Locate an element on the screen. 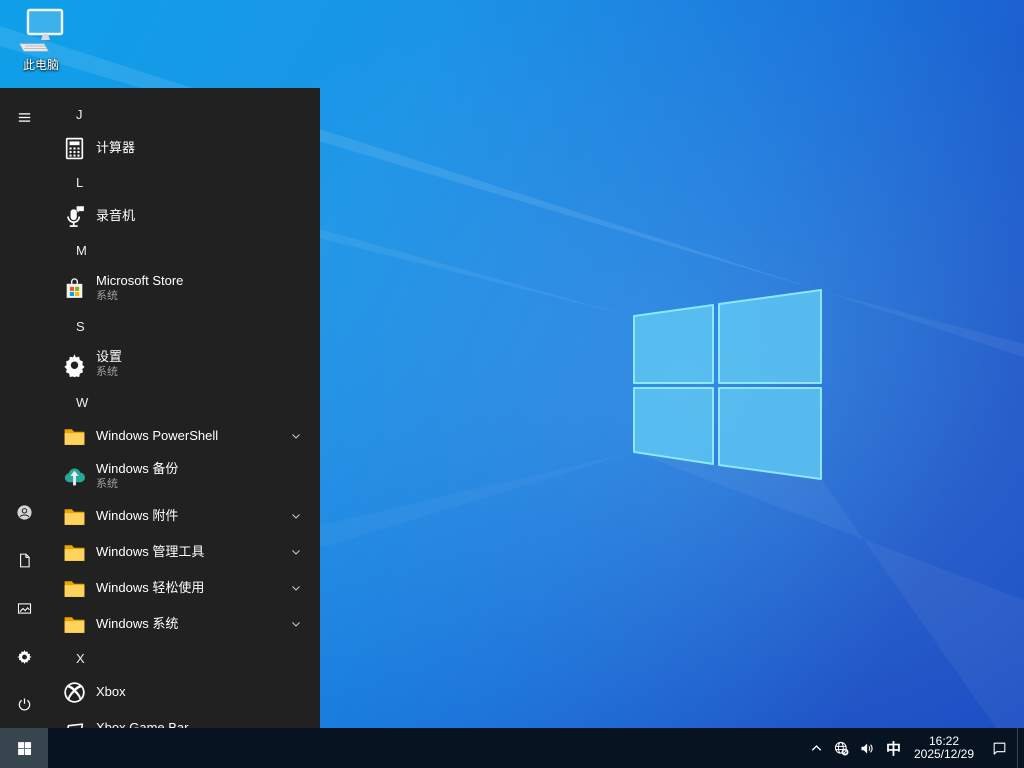 This screenshot has height=768, width=1024. xbox-game-bar-icon is located at coordinates (74, 721).